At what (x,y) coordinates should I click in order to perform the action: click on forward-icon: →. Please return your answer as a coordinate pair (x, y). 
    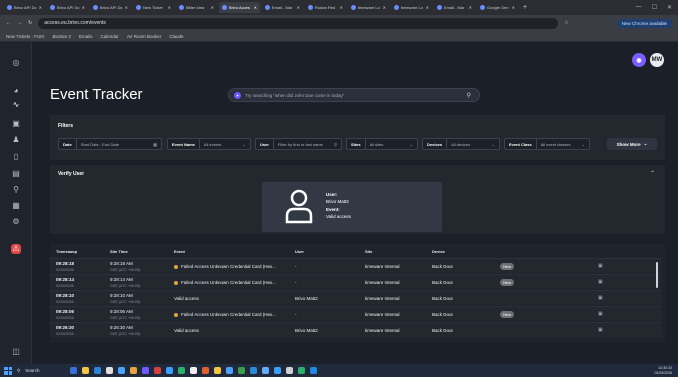
    Looking at the image, I should click on (19, 23).